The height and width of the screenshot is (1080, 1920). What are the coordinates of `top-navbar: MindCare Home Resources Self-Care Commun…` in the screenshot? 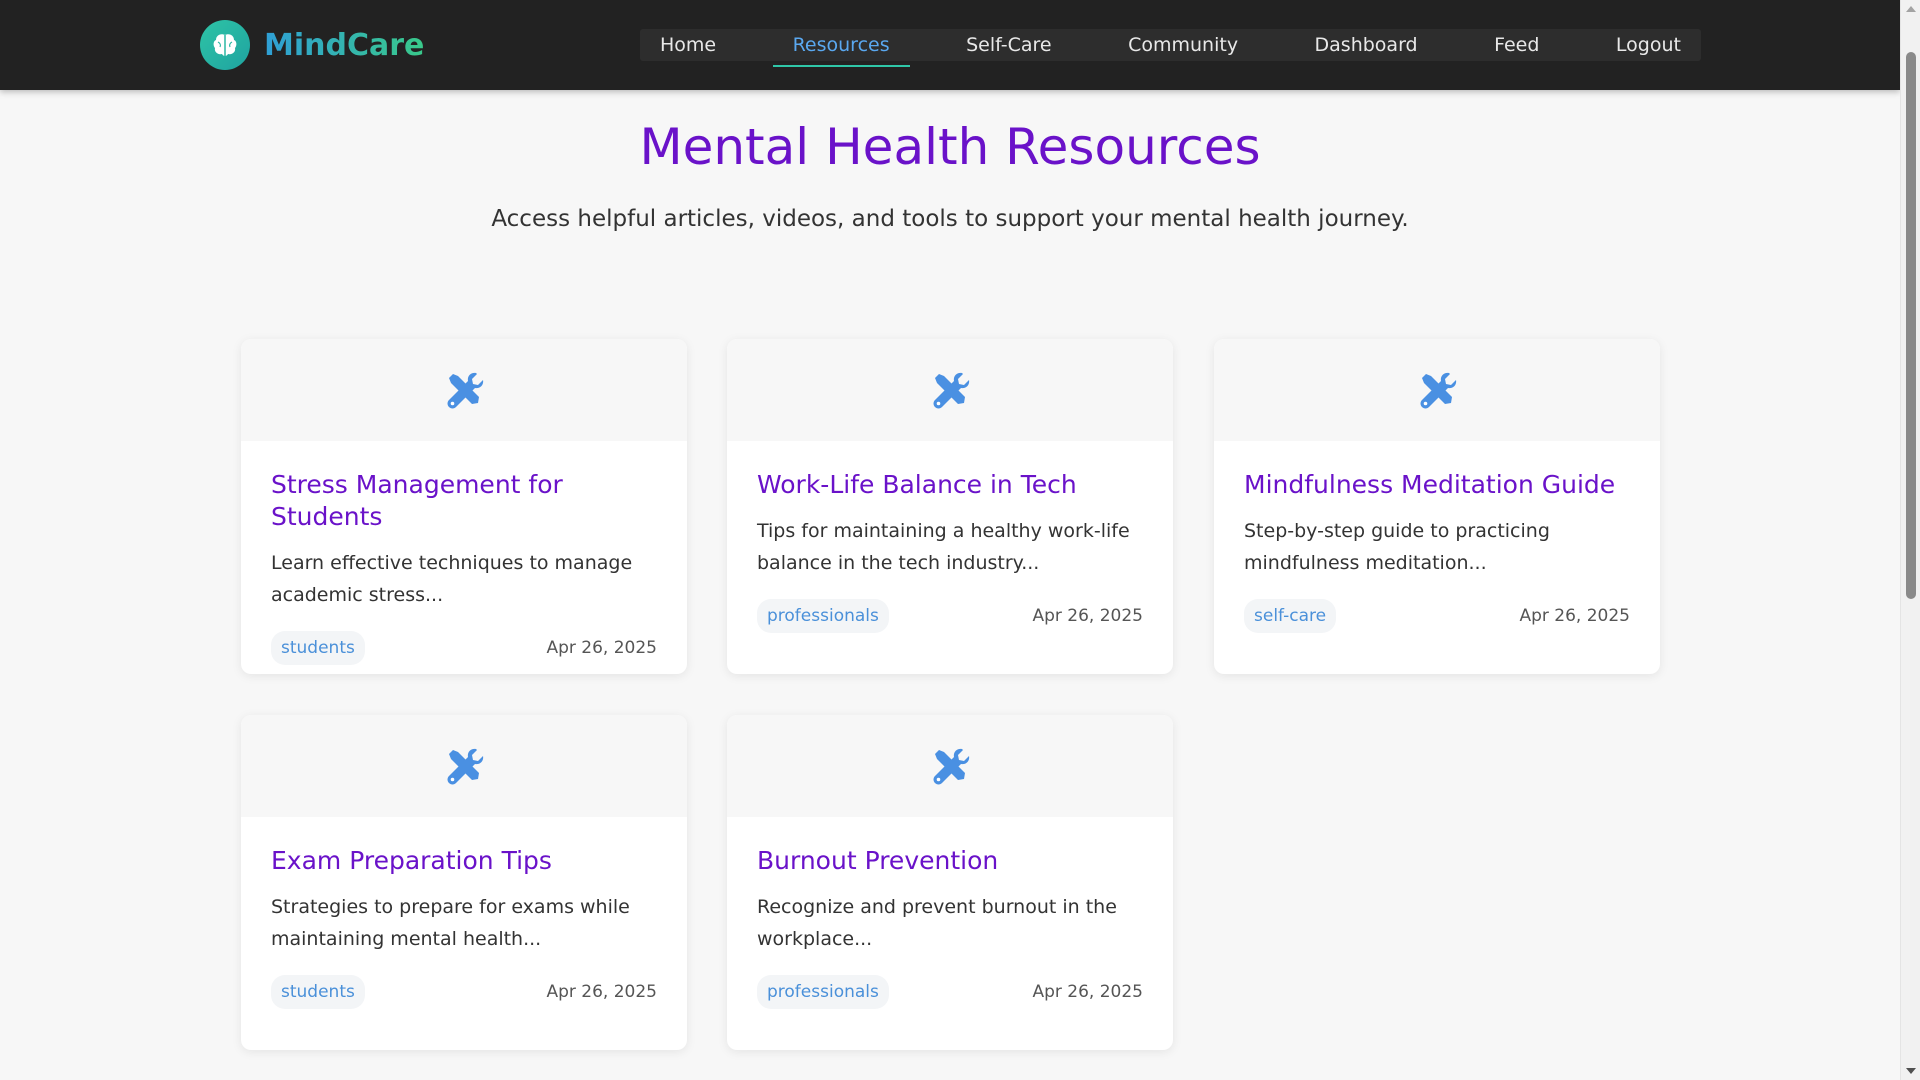 It's located at (950, 45).